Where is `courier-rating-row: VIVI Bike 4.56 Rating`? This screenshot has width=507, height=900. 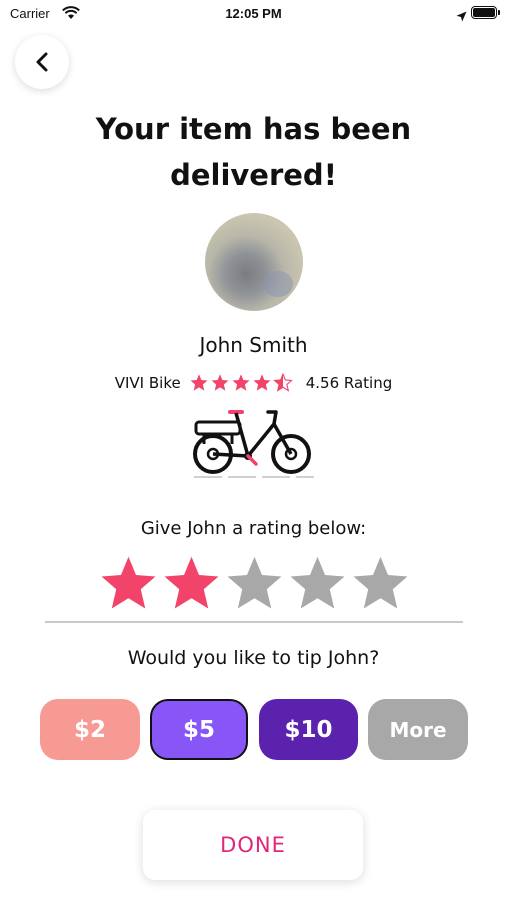 courier-rating-row: VIVI Bike 4.56 Rating is located at coordinates (253, 382).